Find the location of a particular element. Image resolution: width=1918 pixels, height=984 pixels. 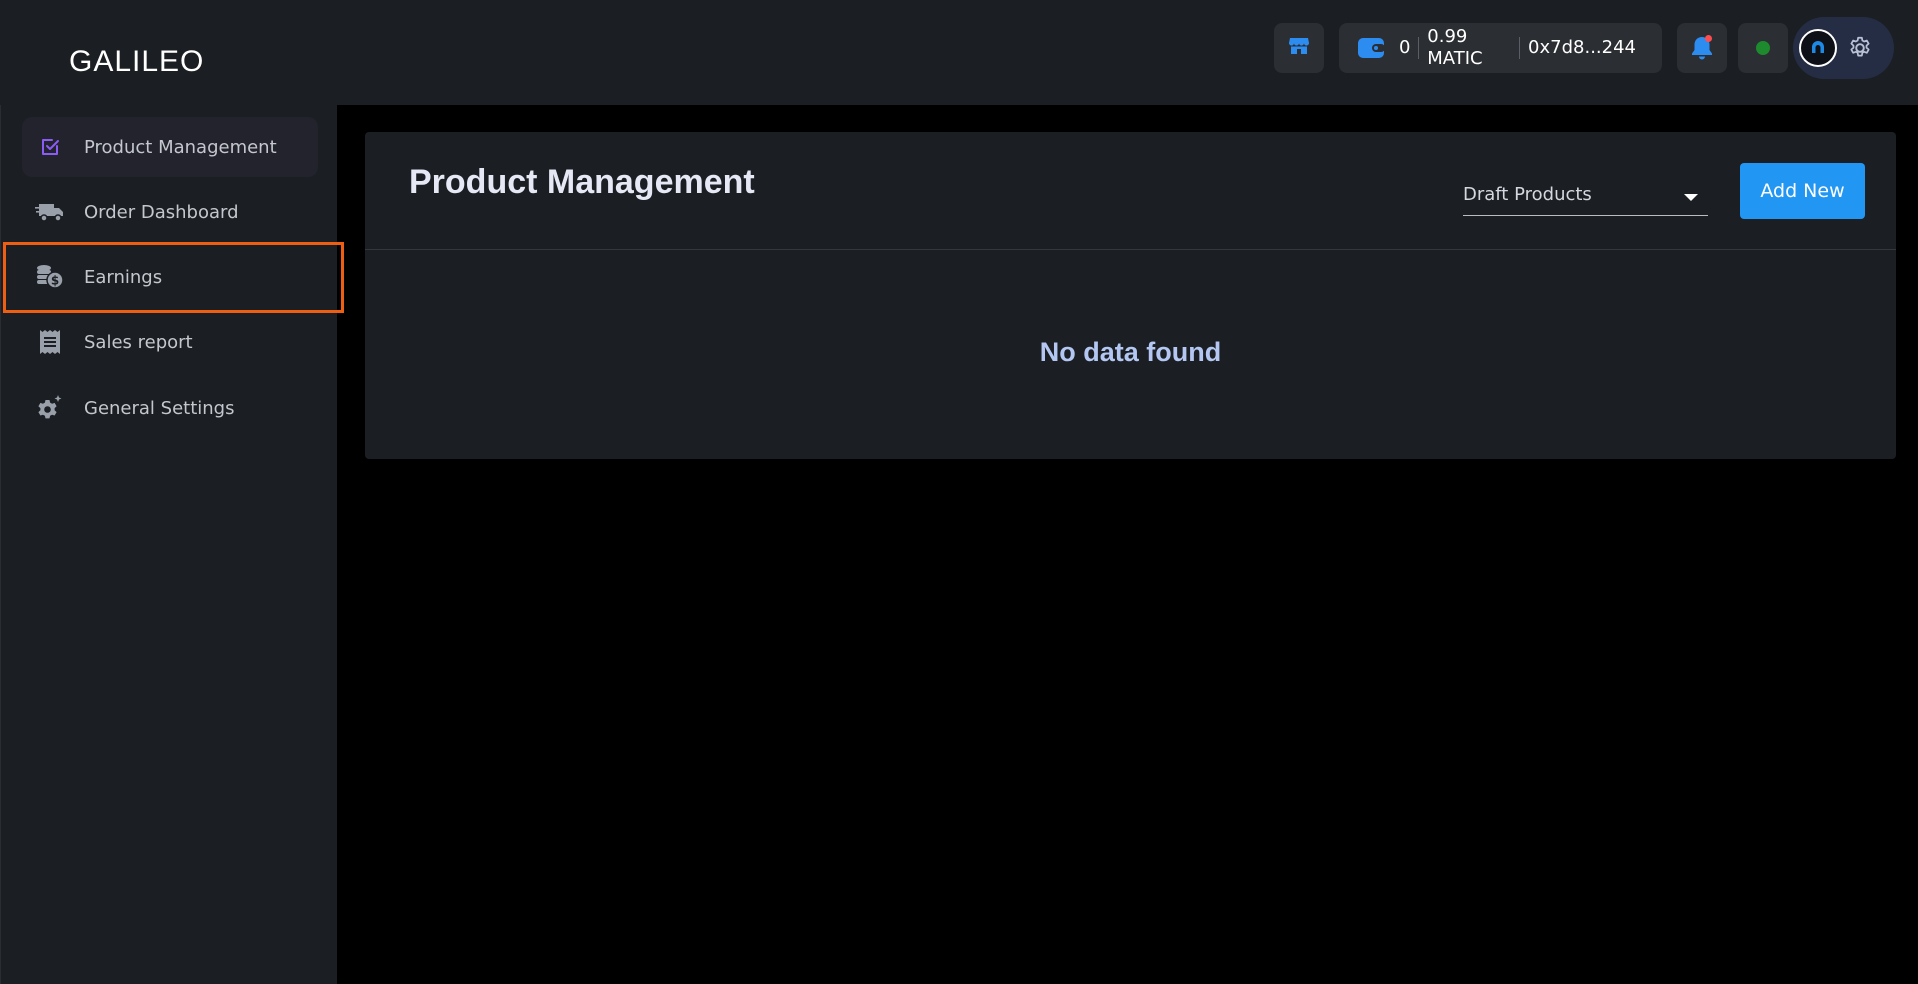

wallet-count: 0 is located at coordinates (1405, 47).